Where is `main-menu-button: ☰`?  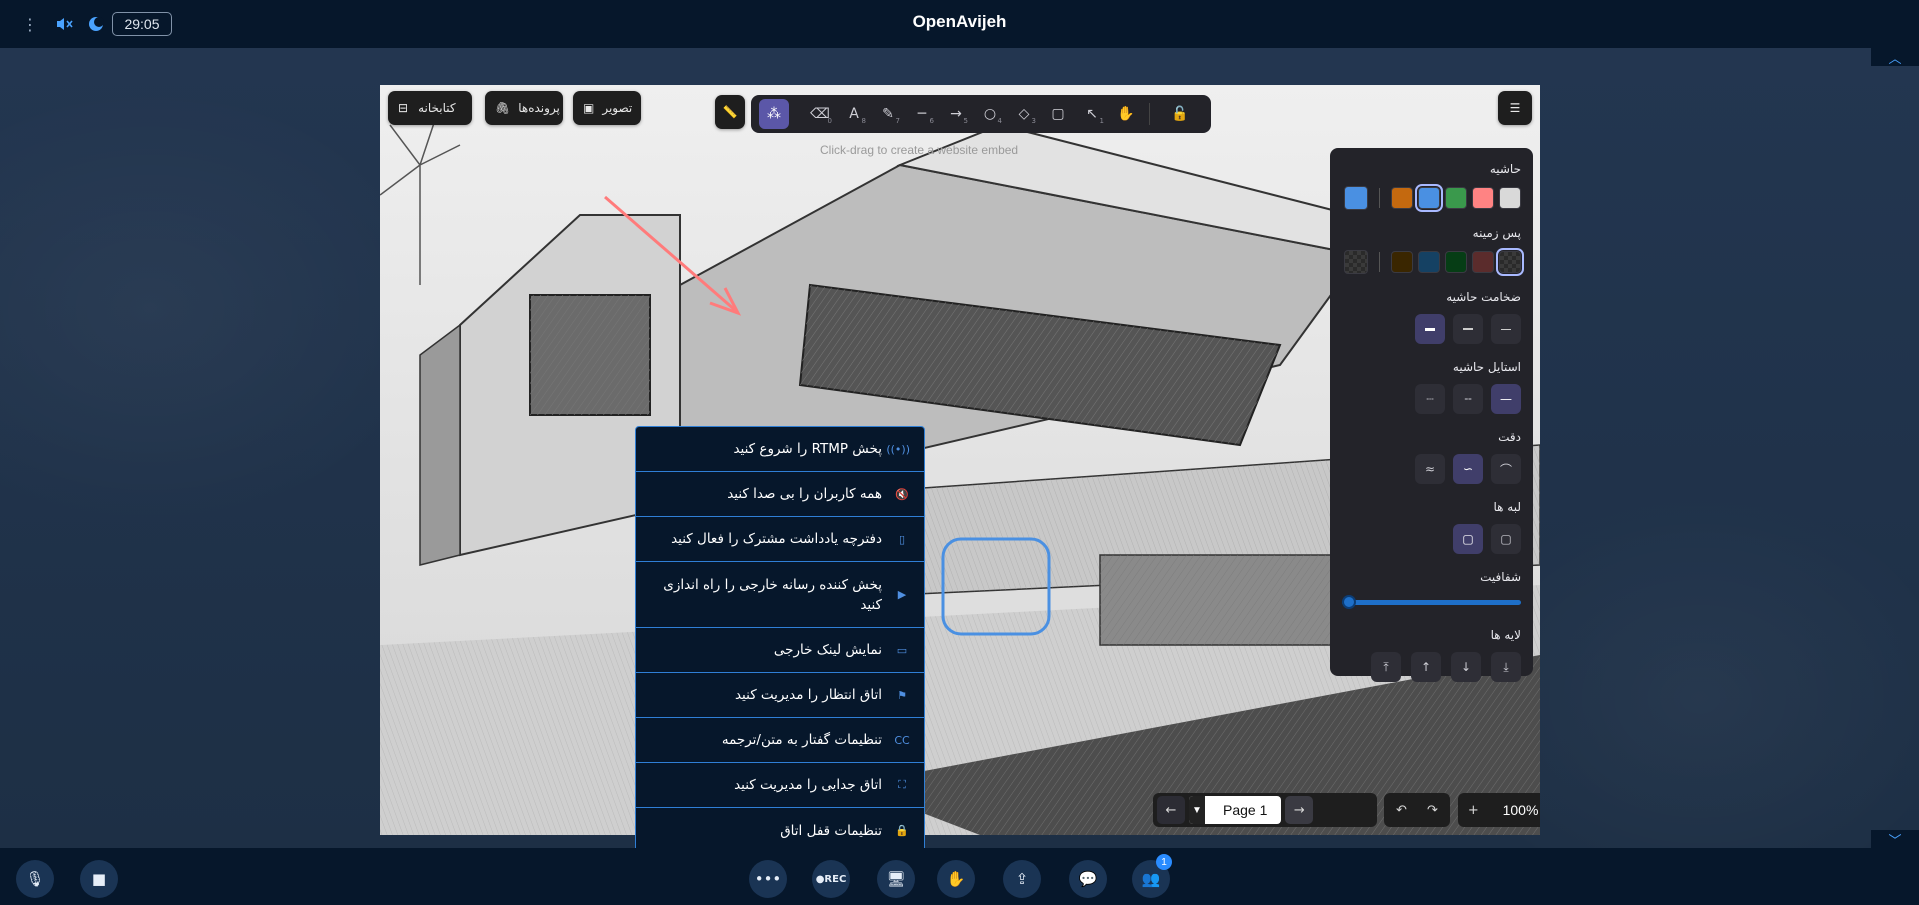 main-menu-button: ☰ is located at coordinates (1515, 108).